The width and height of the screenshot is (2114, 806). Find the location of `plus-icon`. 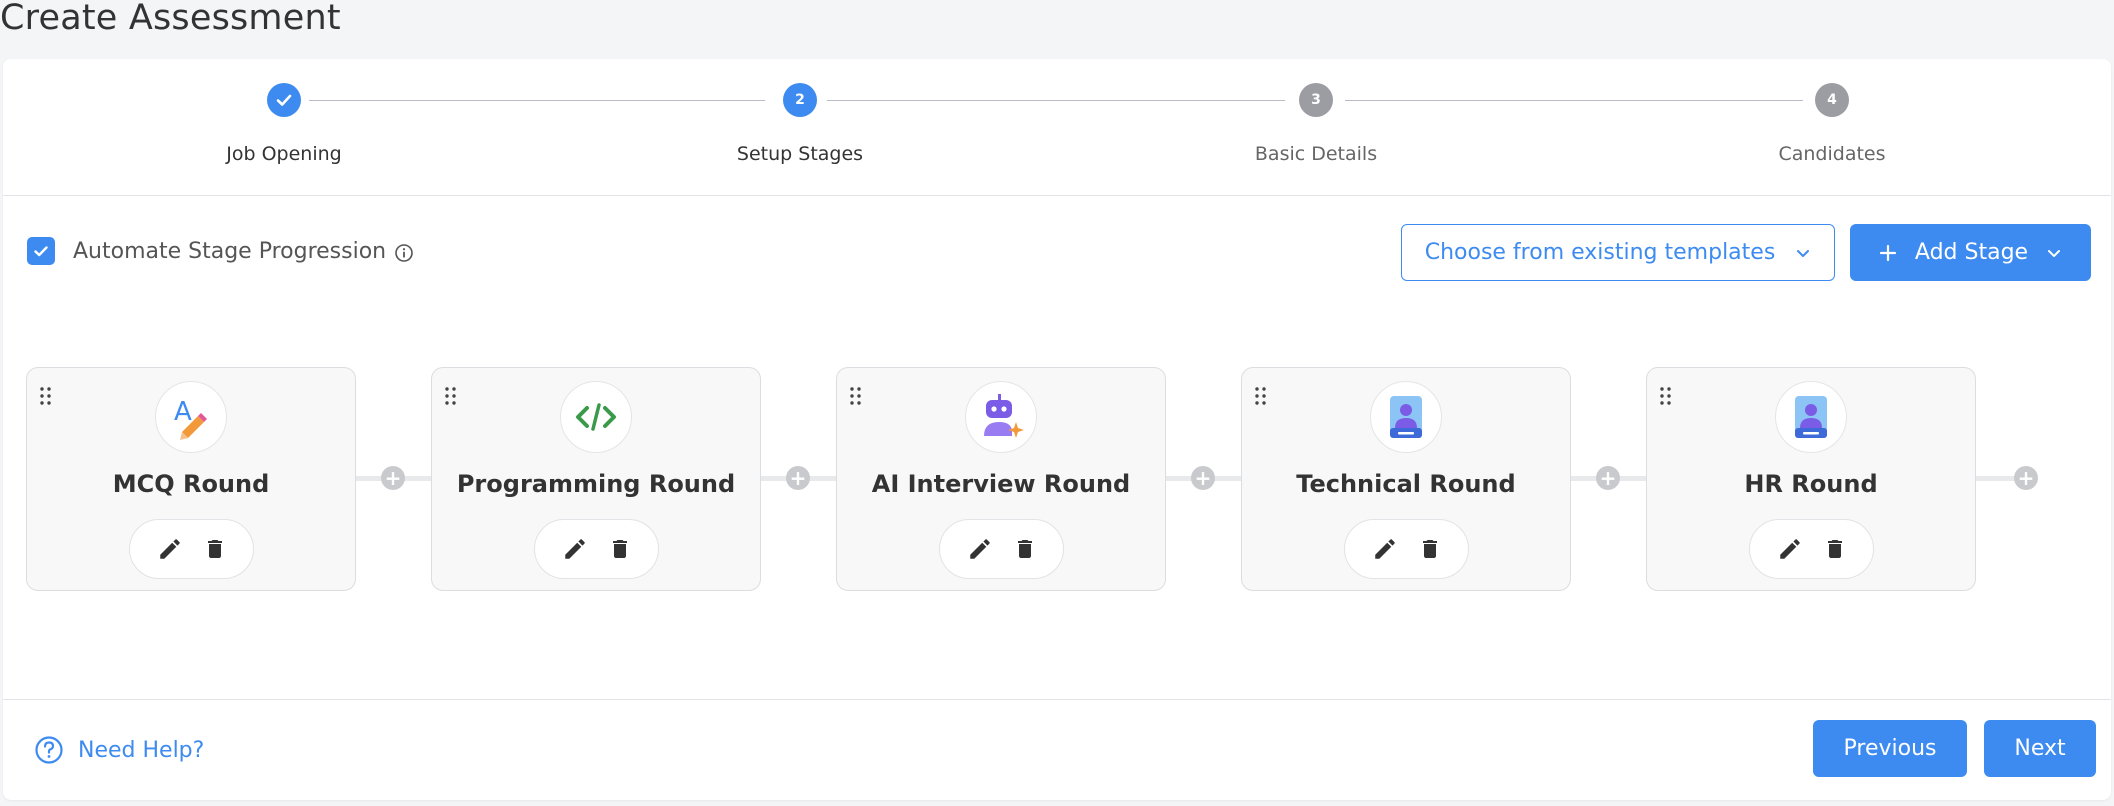

plus-icon is located at coordinates (1888, 252).